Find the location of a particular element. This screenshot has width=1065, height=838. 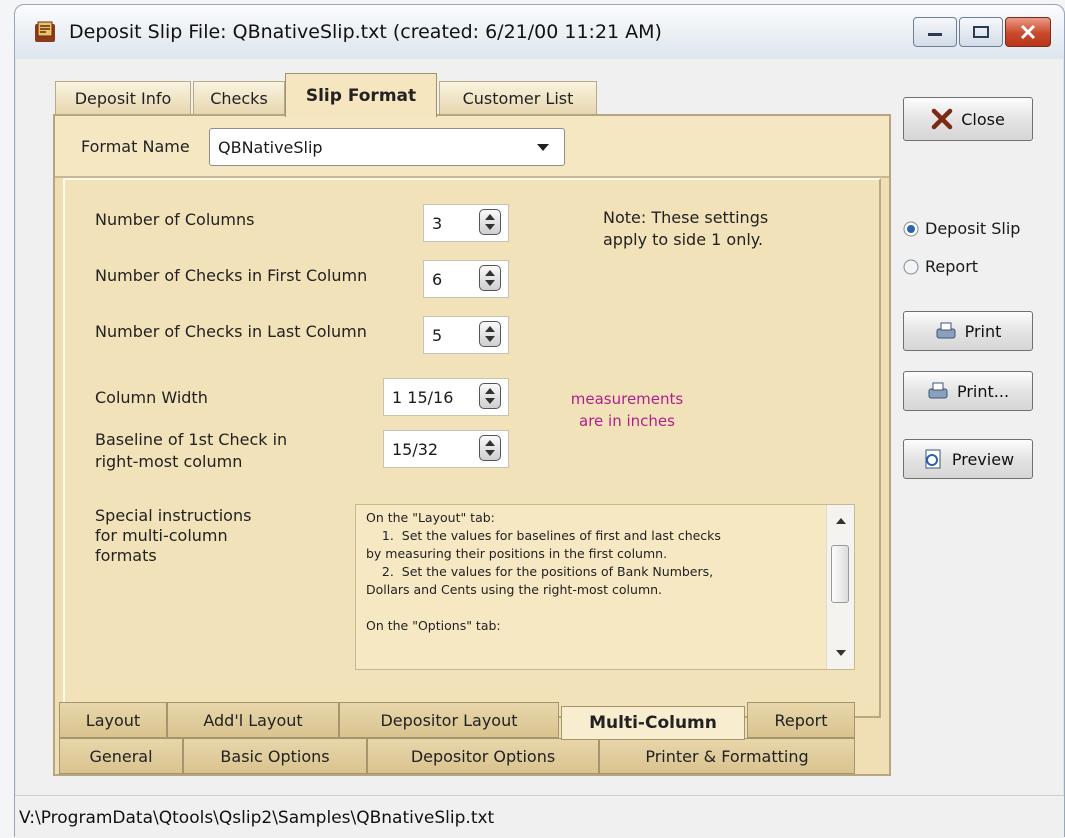

instruction-line: On the "Layout" tab: is located at coordinates (430, 517).